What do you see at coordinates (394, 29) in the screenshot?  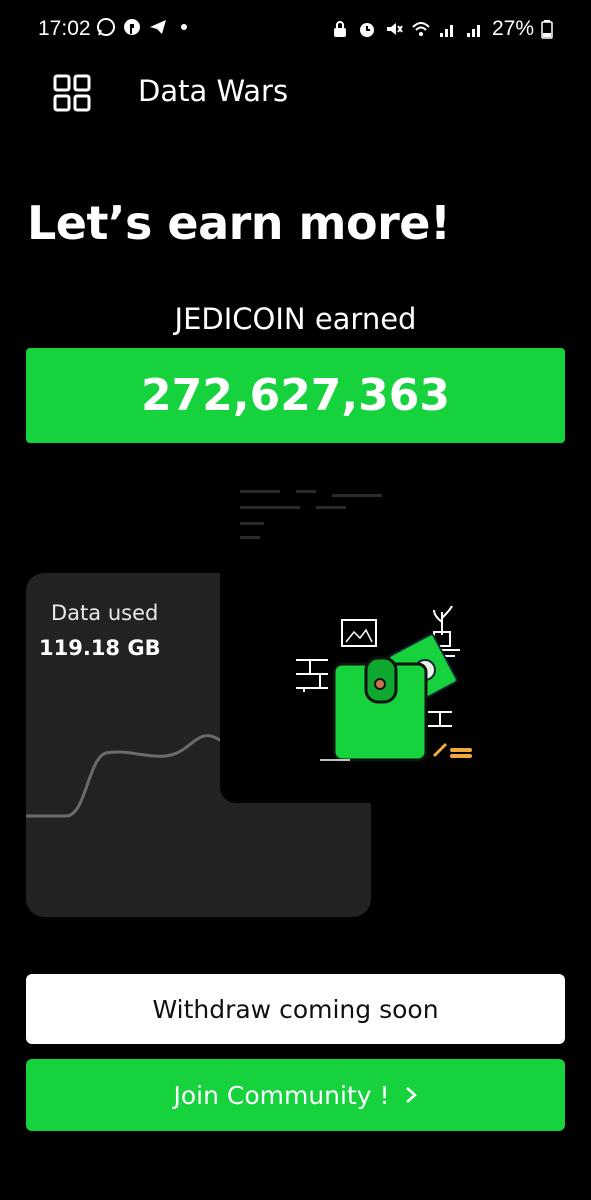 I see `mute-icon` at bounding box center [394, 29].